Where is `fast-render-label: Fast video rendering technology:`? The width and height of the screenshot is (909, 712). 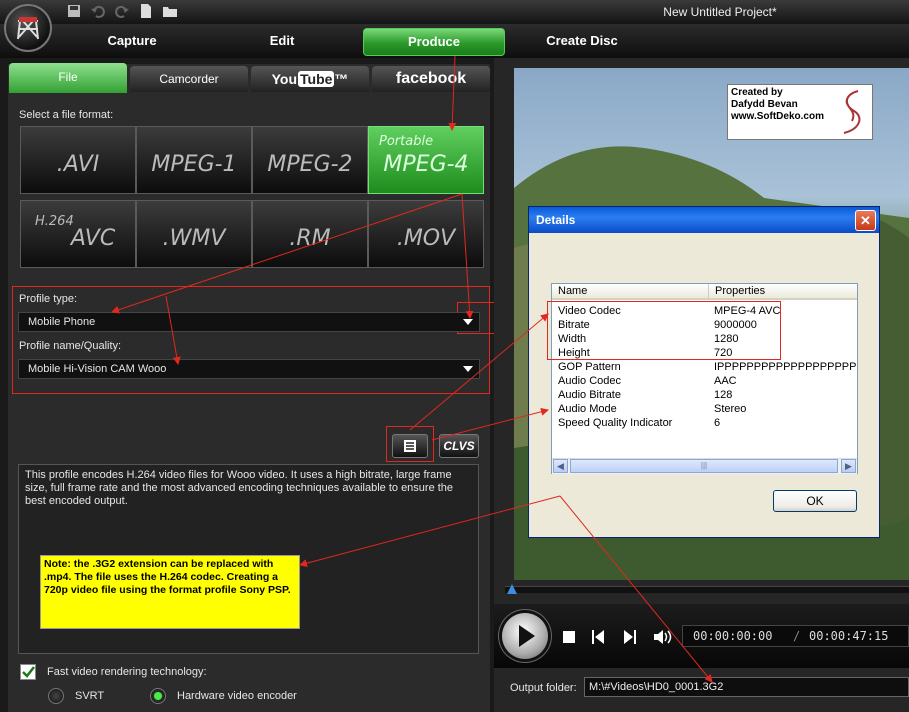 fast-render-label: Fast video rendering technology: is located at coordinates (127, 672).